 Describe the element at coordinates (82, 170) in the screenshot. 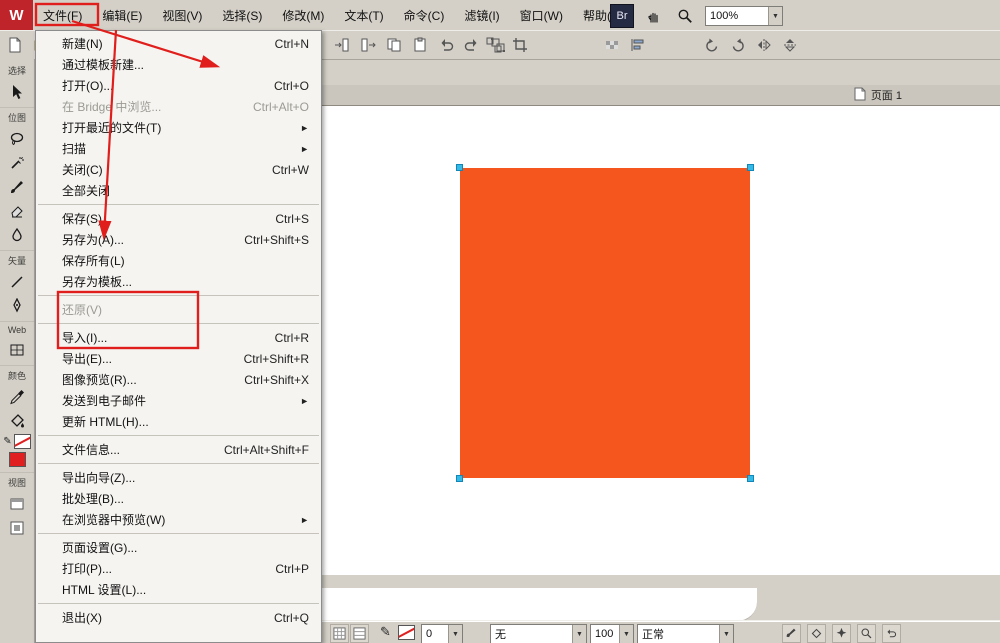

I see `menu-item-label: 关闭(C)` at that location.